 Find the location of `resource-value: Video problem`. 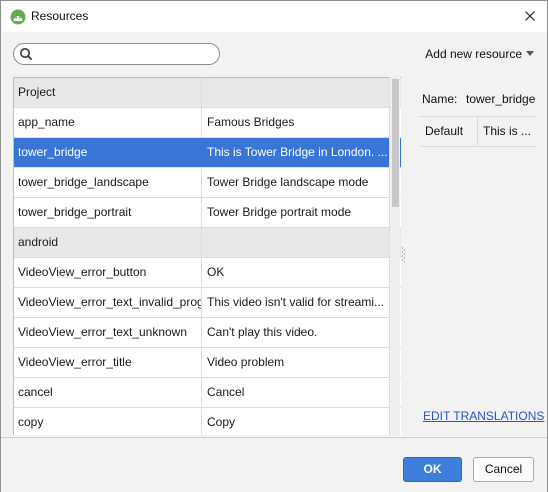

resource-value: Video problem is located at coordinates (246, 362).